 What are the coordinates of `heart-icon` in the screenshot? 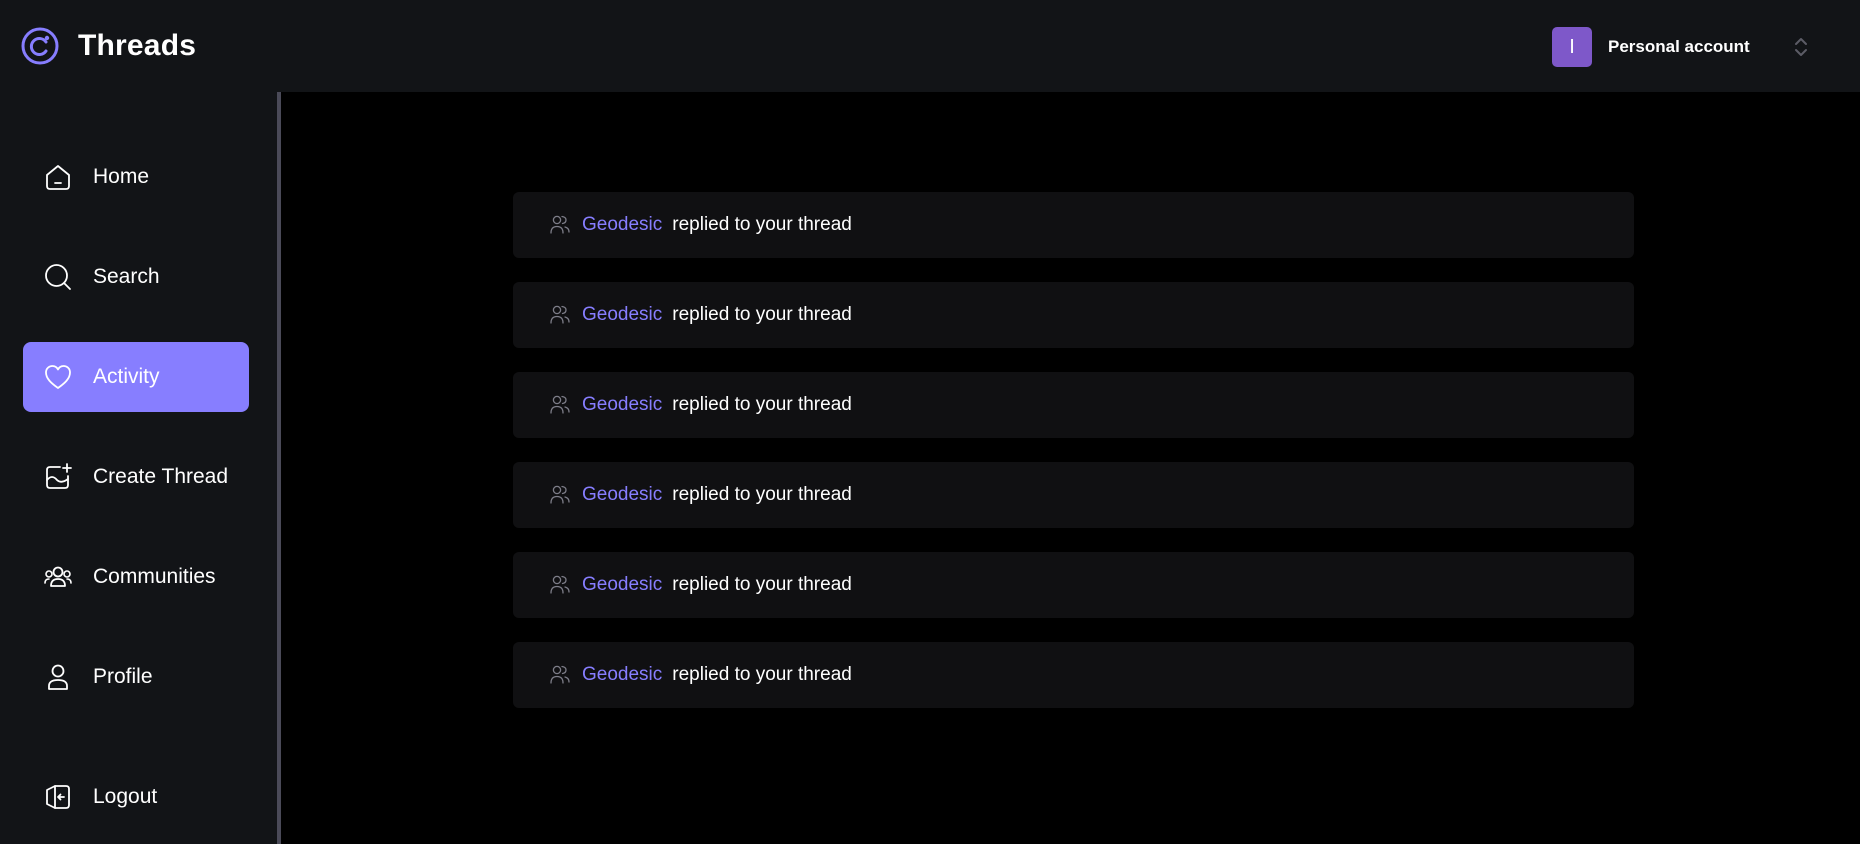 It's located at (58, 377).